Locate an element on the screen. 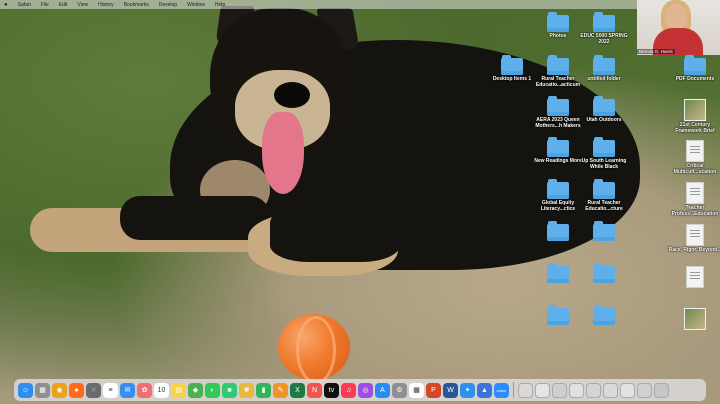 This screenshot has width=720, height=404. appstore-icon: A is located at coordinates (382, 390).